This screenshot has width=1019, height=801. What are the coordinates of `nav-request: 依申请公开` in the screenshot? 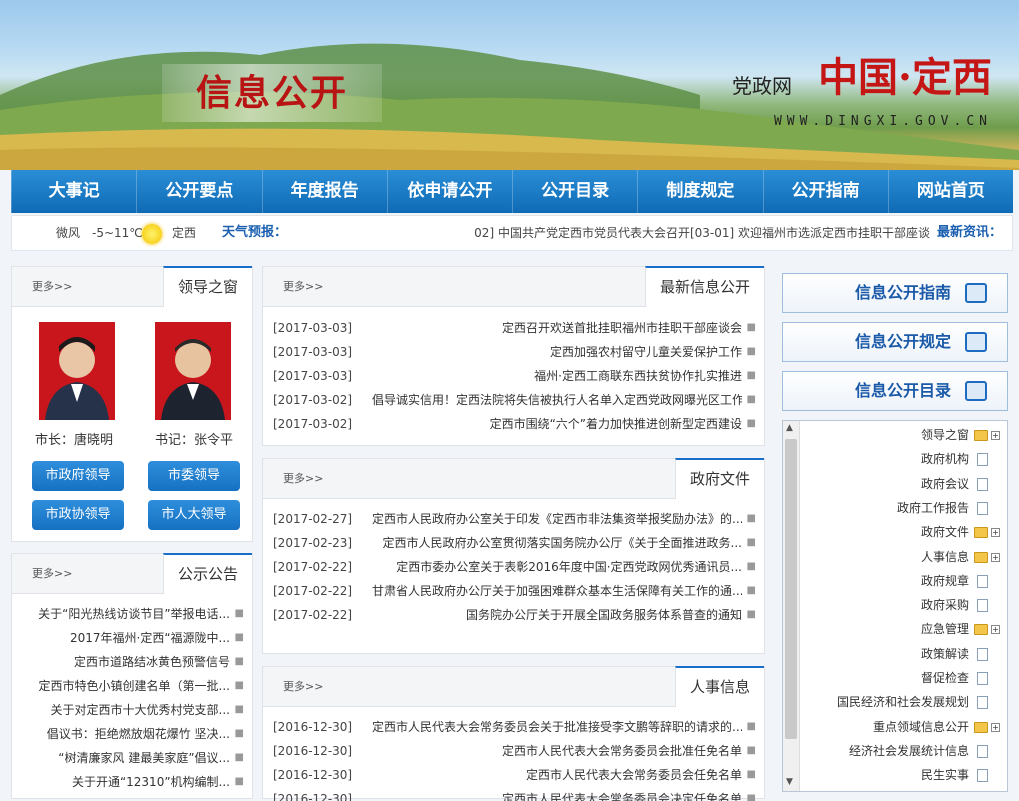 It's located at (449, 191).